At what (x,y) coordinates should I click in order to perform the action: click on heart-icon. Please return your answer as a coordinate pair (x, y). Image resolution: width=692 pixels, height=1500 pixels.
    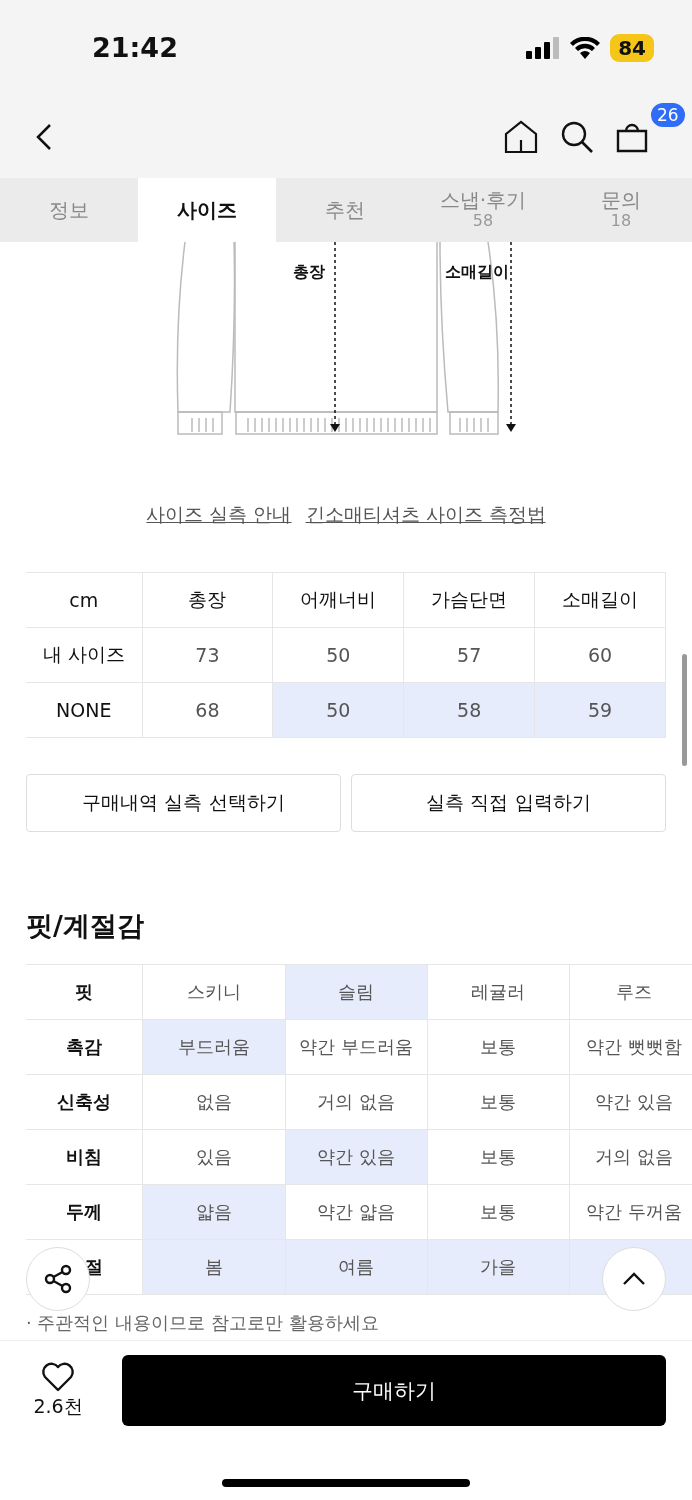
    Looking at the image, I should click on (58, 1376).